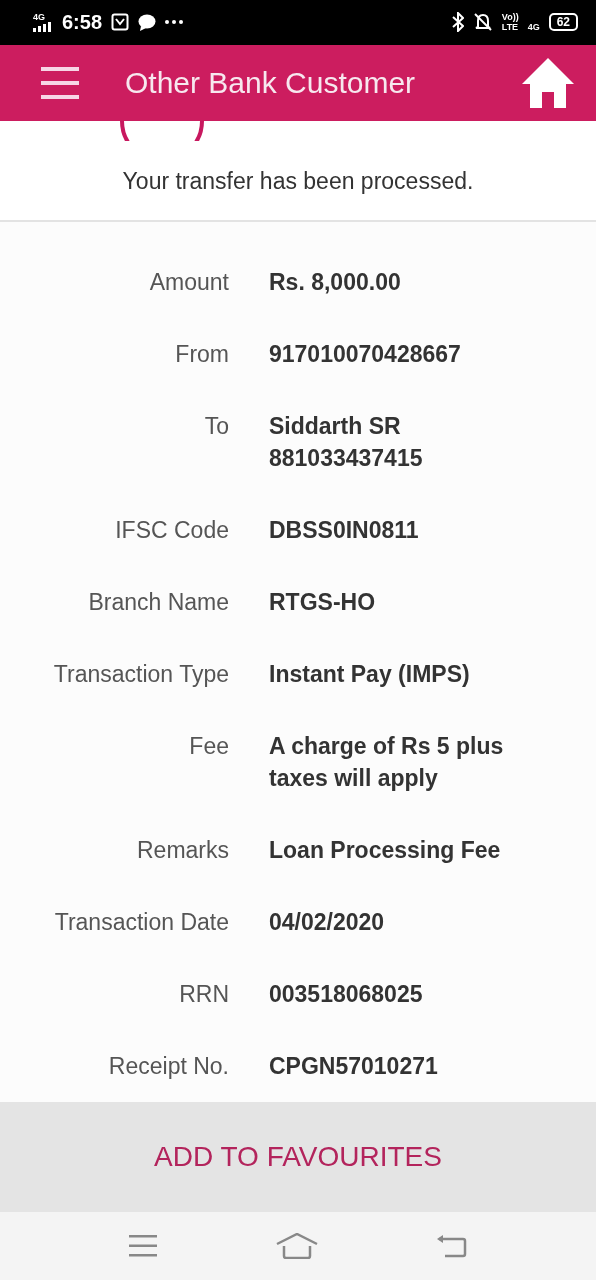  What do you see at coordinates (451, 1245) in the screenshot?
I see `back-icon` at bounding box center [451, 1245].